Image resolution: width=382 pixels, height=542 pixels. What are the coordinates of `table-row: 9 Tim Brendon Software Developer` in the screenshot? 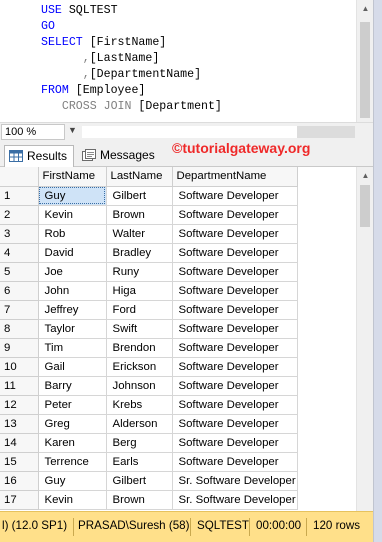 It's located at (149, 348).